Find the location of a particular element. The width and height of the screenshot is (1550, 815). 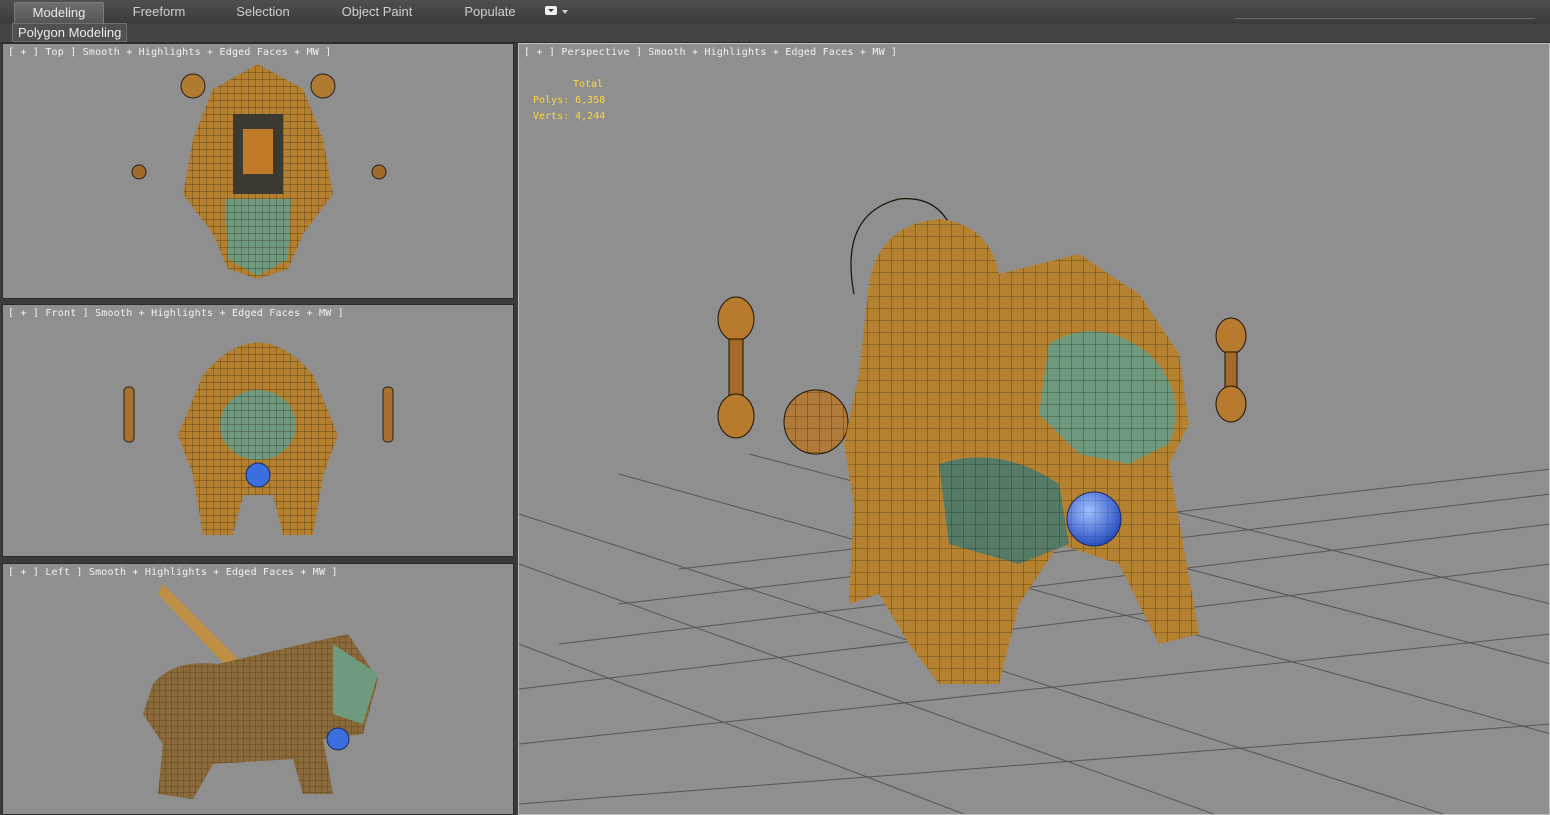

tab-selection: Selection is located at coordinates (263, 12).